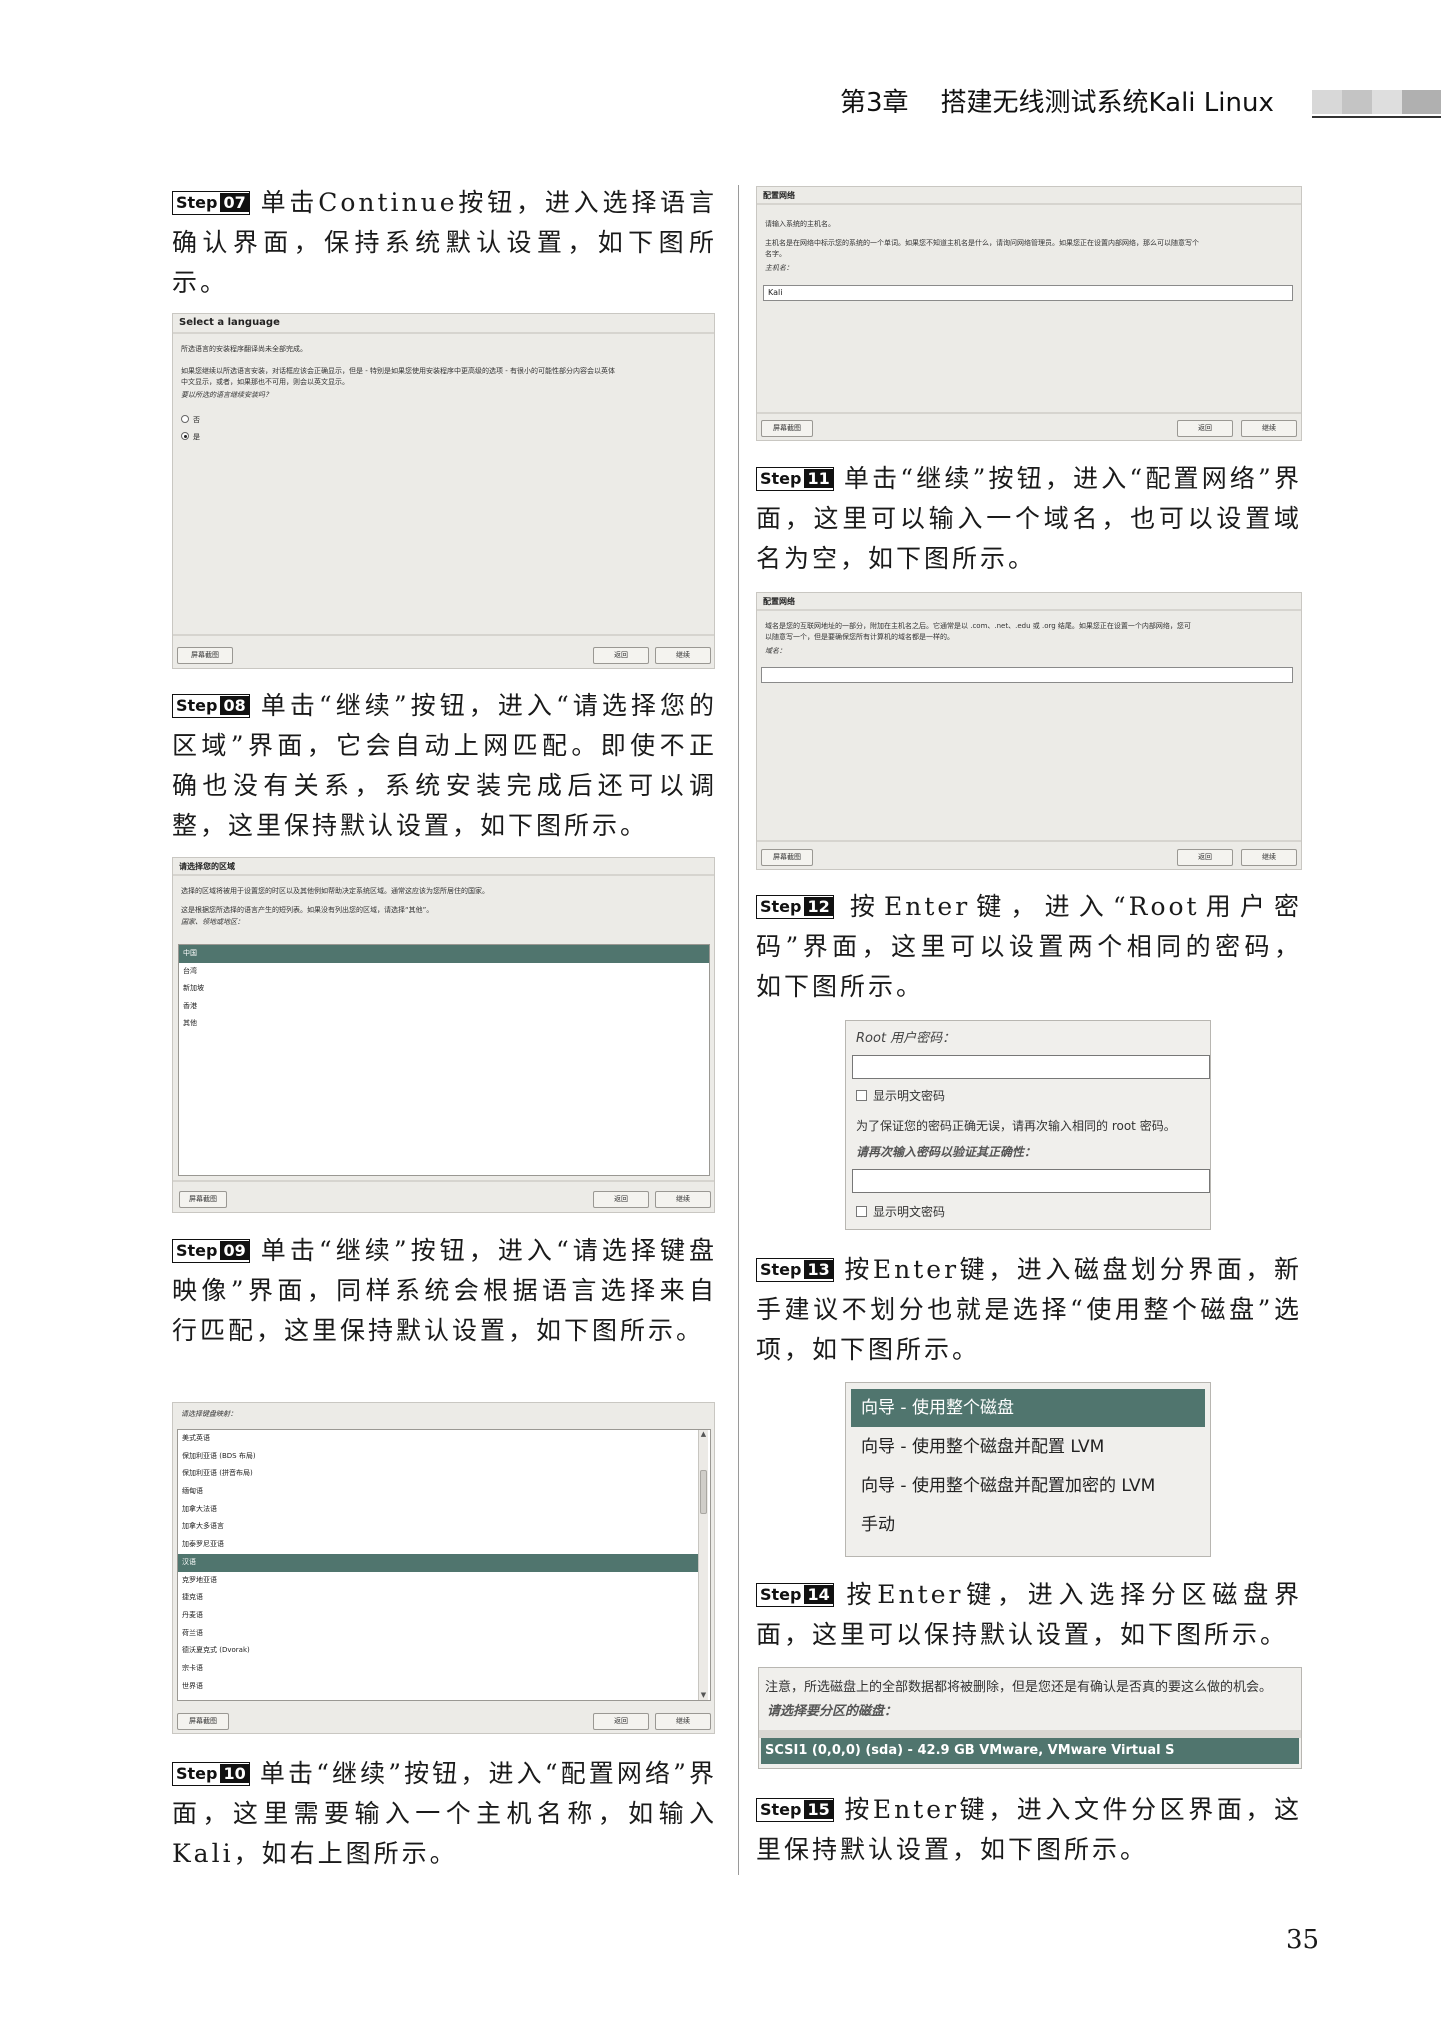 This screenshot has width=1441, height=2026. I want to click on list-item: 宗卡语, so click(444, 1669).